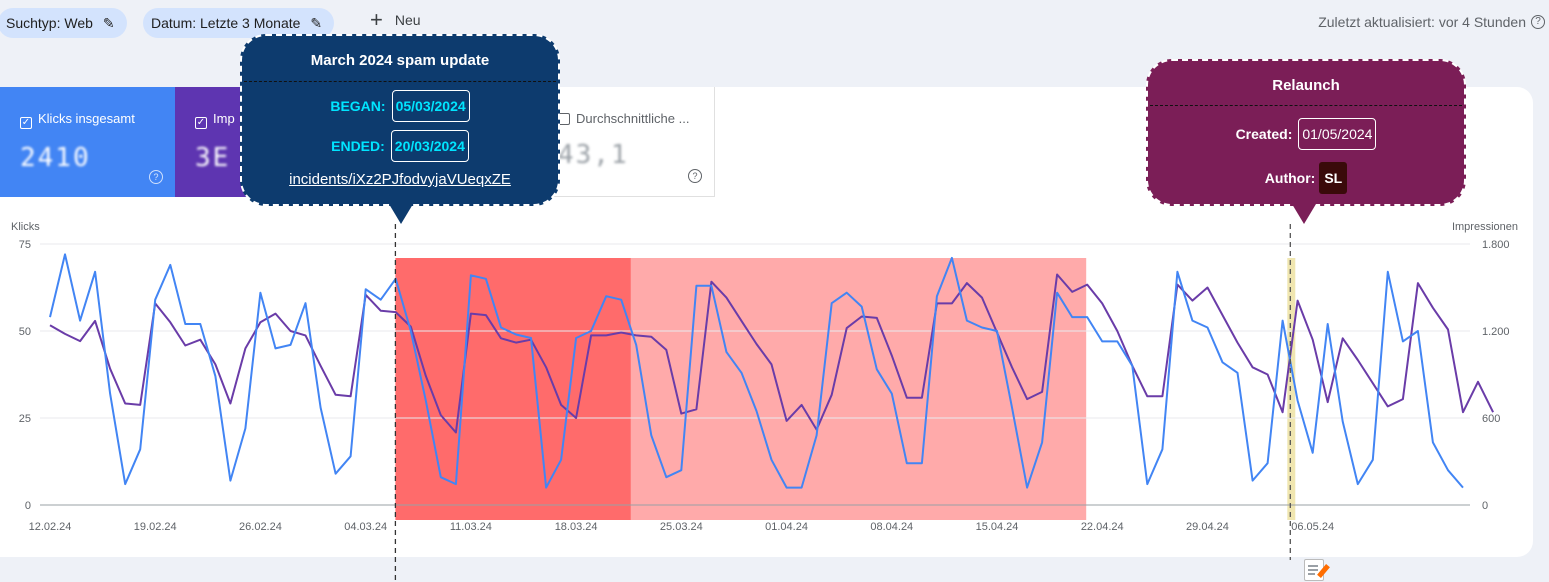  I want to click on right-axis-tick: 0, so click(1485, 506).